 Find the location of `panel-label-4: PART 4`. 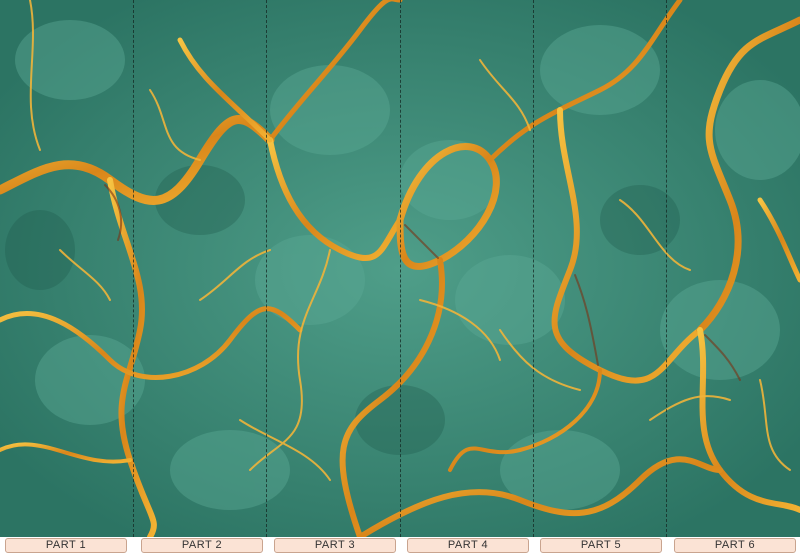

panel-label-4: PART 4 is located at coordinates (468, 545).